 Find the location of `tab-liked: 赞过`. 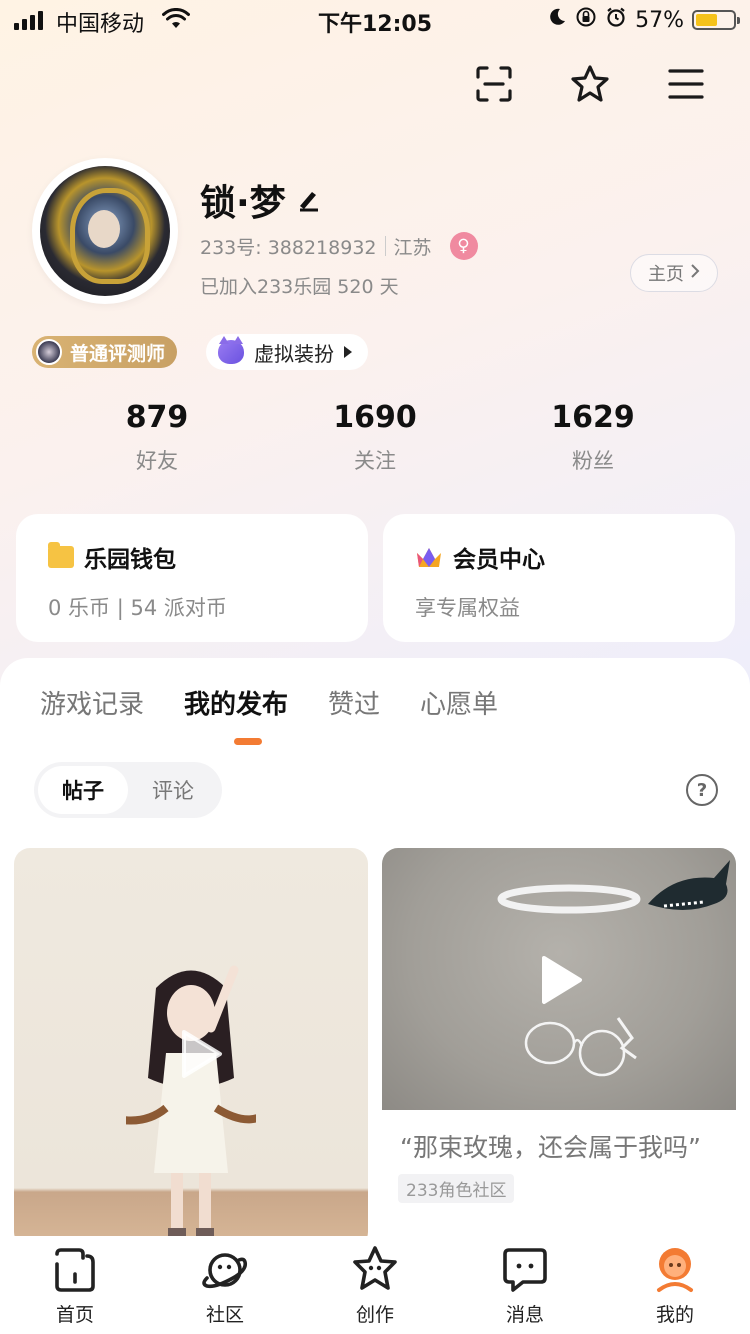

tab-liked: 赞过 is located at coordinates (354, 702).